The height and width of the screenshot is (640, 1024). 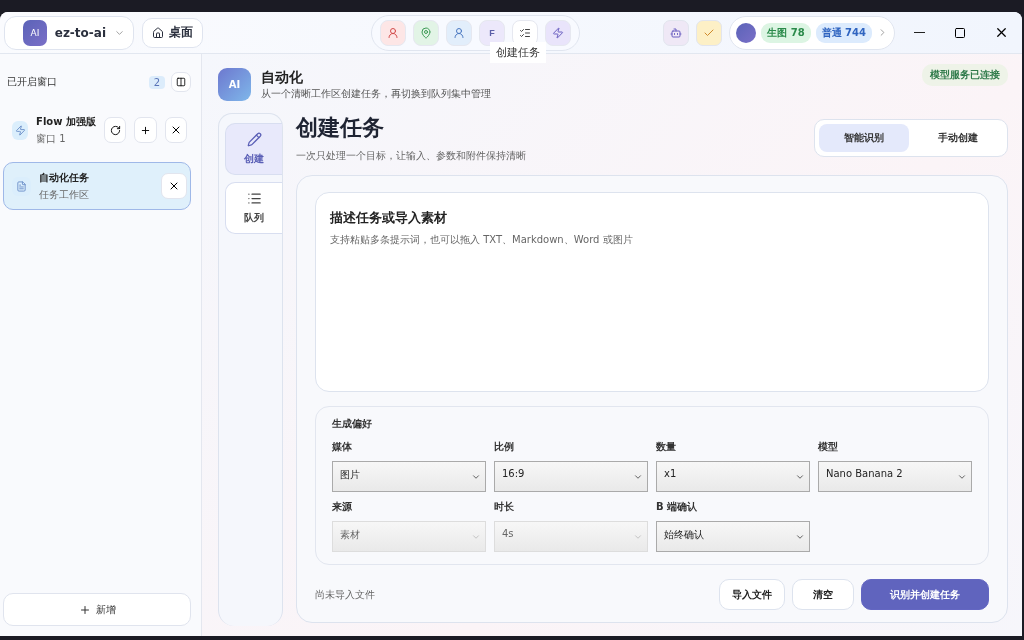 I want to click on section-subtitle: 从一个清晰工作区创建任务，再切换到队列集中管理, so click(x=376, y=93).